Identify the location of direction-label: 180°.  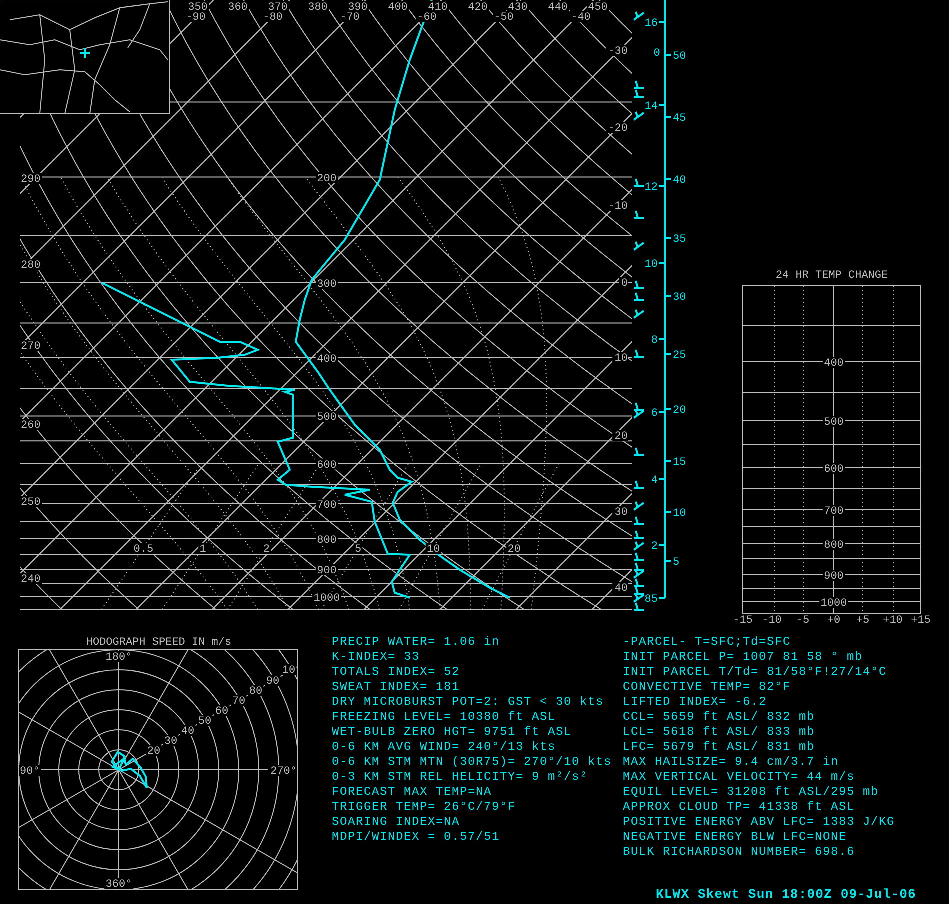
(119, 658).